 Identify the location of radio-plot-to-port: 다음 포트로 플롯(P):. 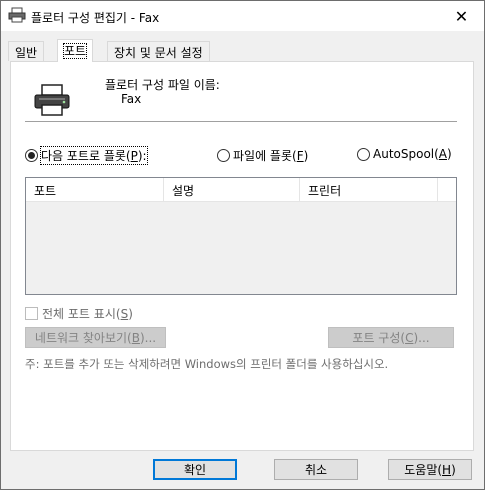
(86, 155).